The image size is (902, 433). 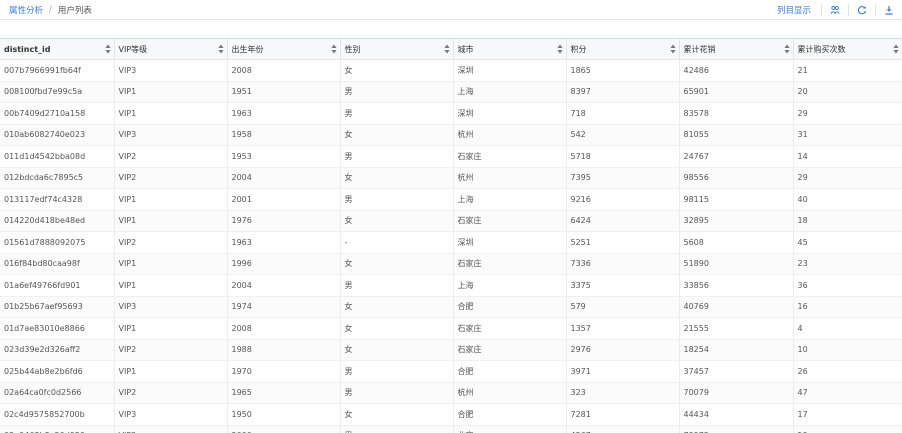 What do you see at coordinates (451, 135) in the screenshot?
I see `table-row: 010ab6082740e023VIP31958女杭州5428105531` at bounding box center [451, 135].